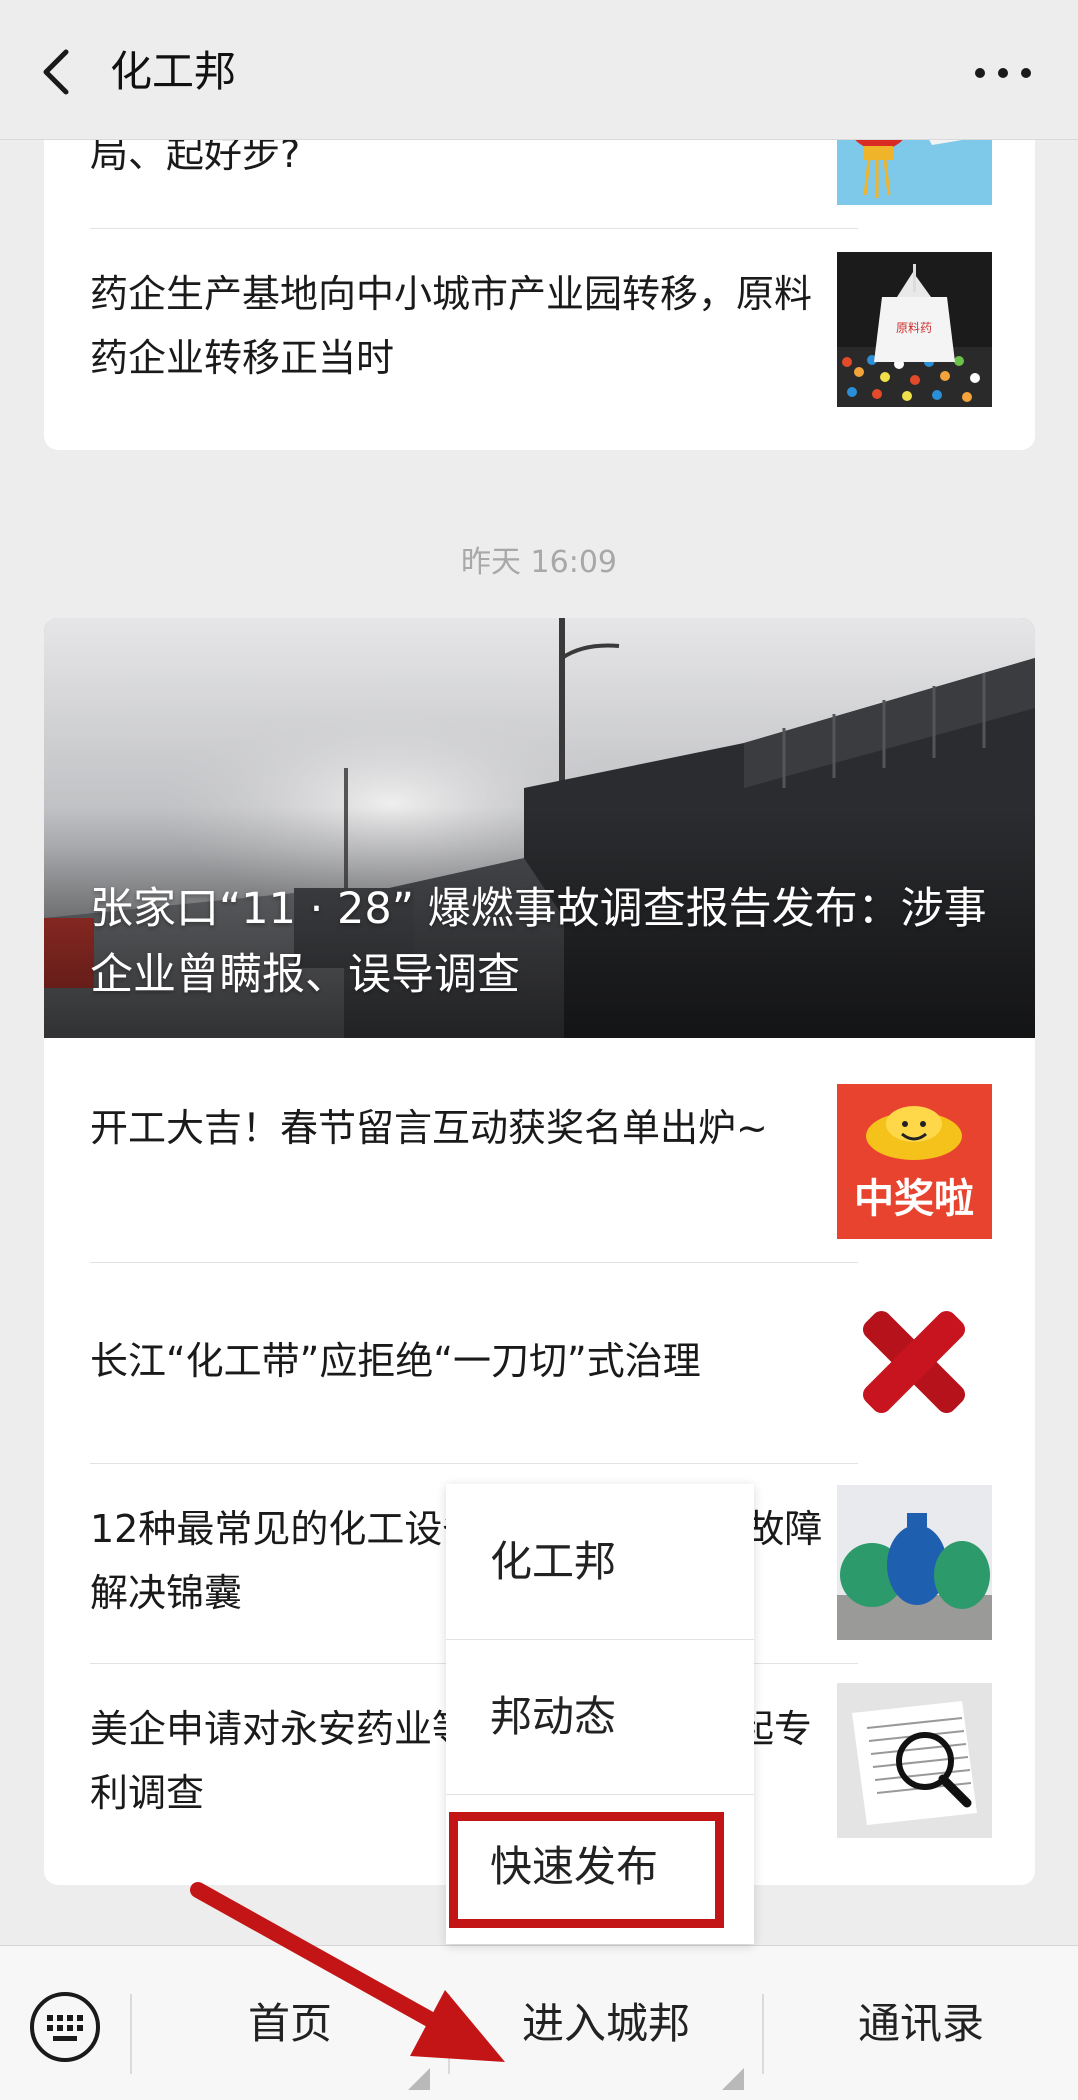 Image resolution: width=1078 pixels, height=2100 pixels. What do you see at coordinates (1003, 73) in the screenshot?
I see `more-options-icon` at bounding box center [1003, 73].